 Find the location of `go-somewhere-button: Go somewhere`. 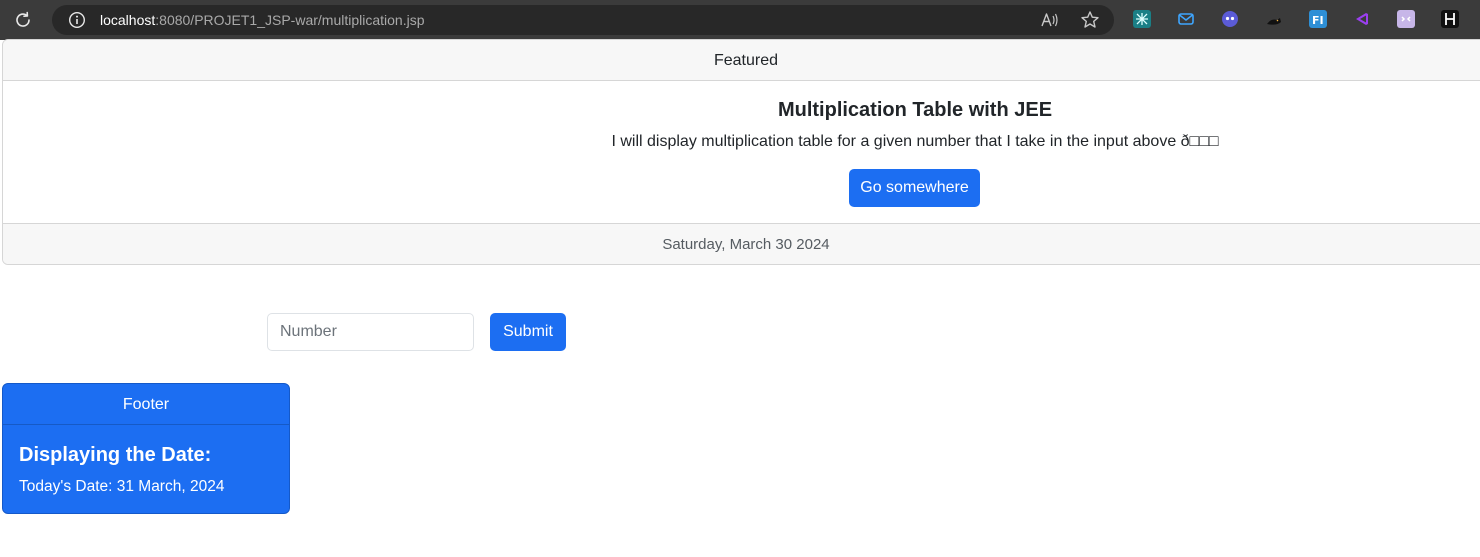

go-somewhere-button: Go somewhere is located at coordinates (914, 188).